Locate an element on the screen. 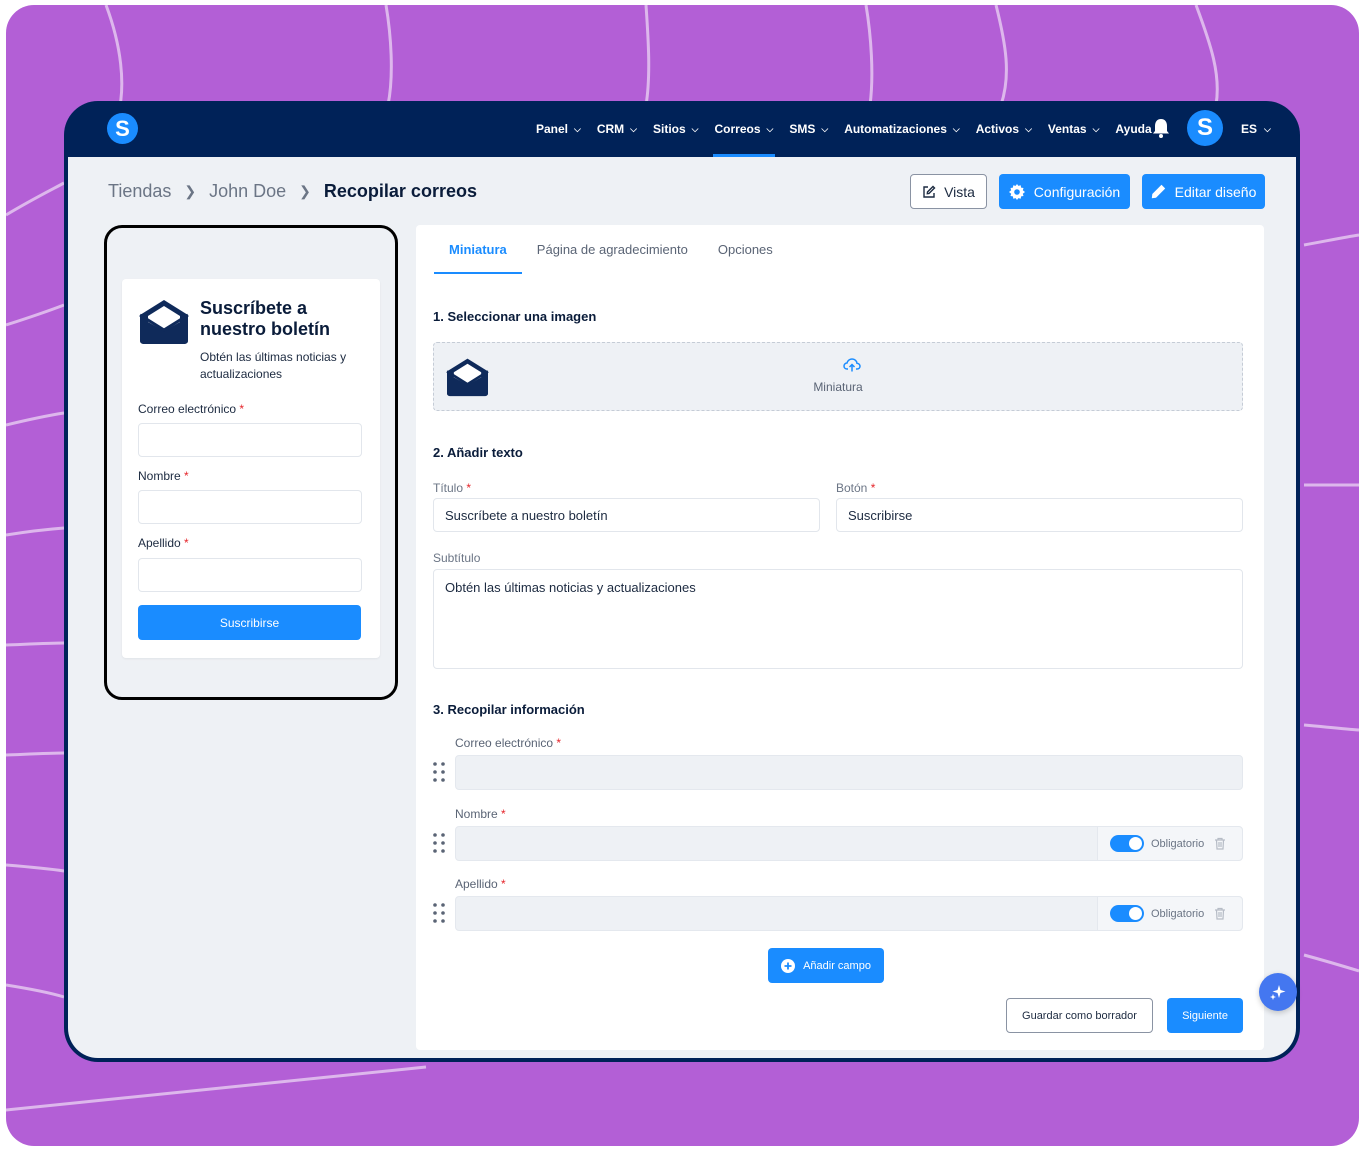 This screenshot has width=1365, height=1152. sparkle-icon is located at coordinates (1278, 992).